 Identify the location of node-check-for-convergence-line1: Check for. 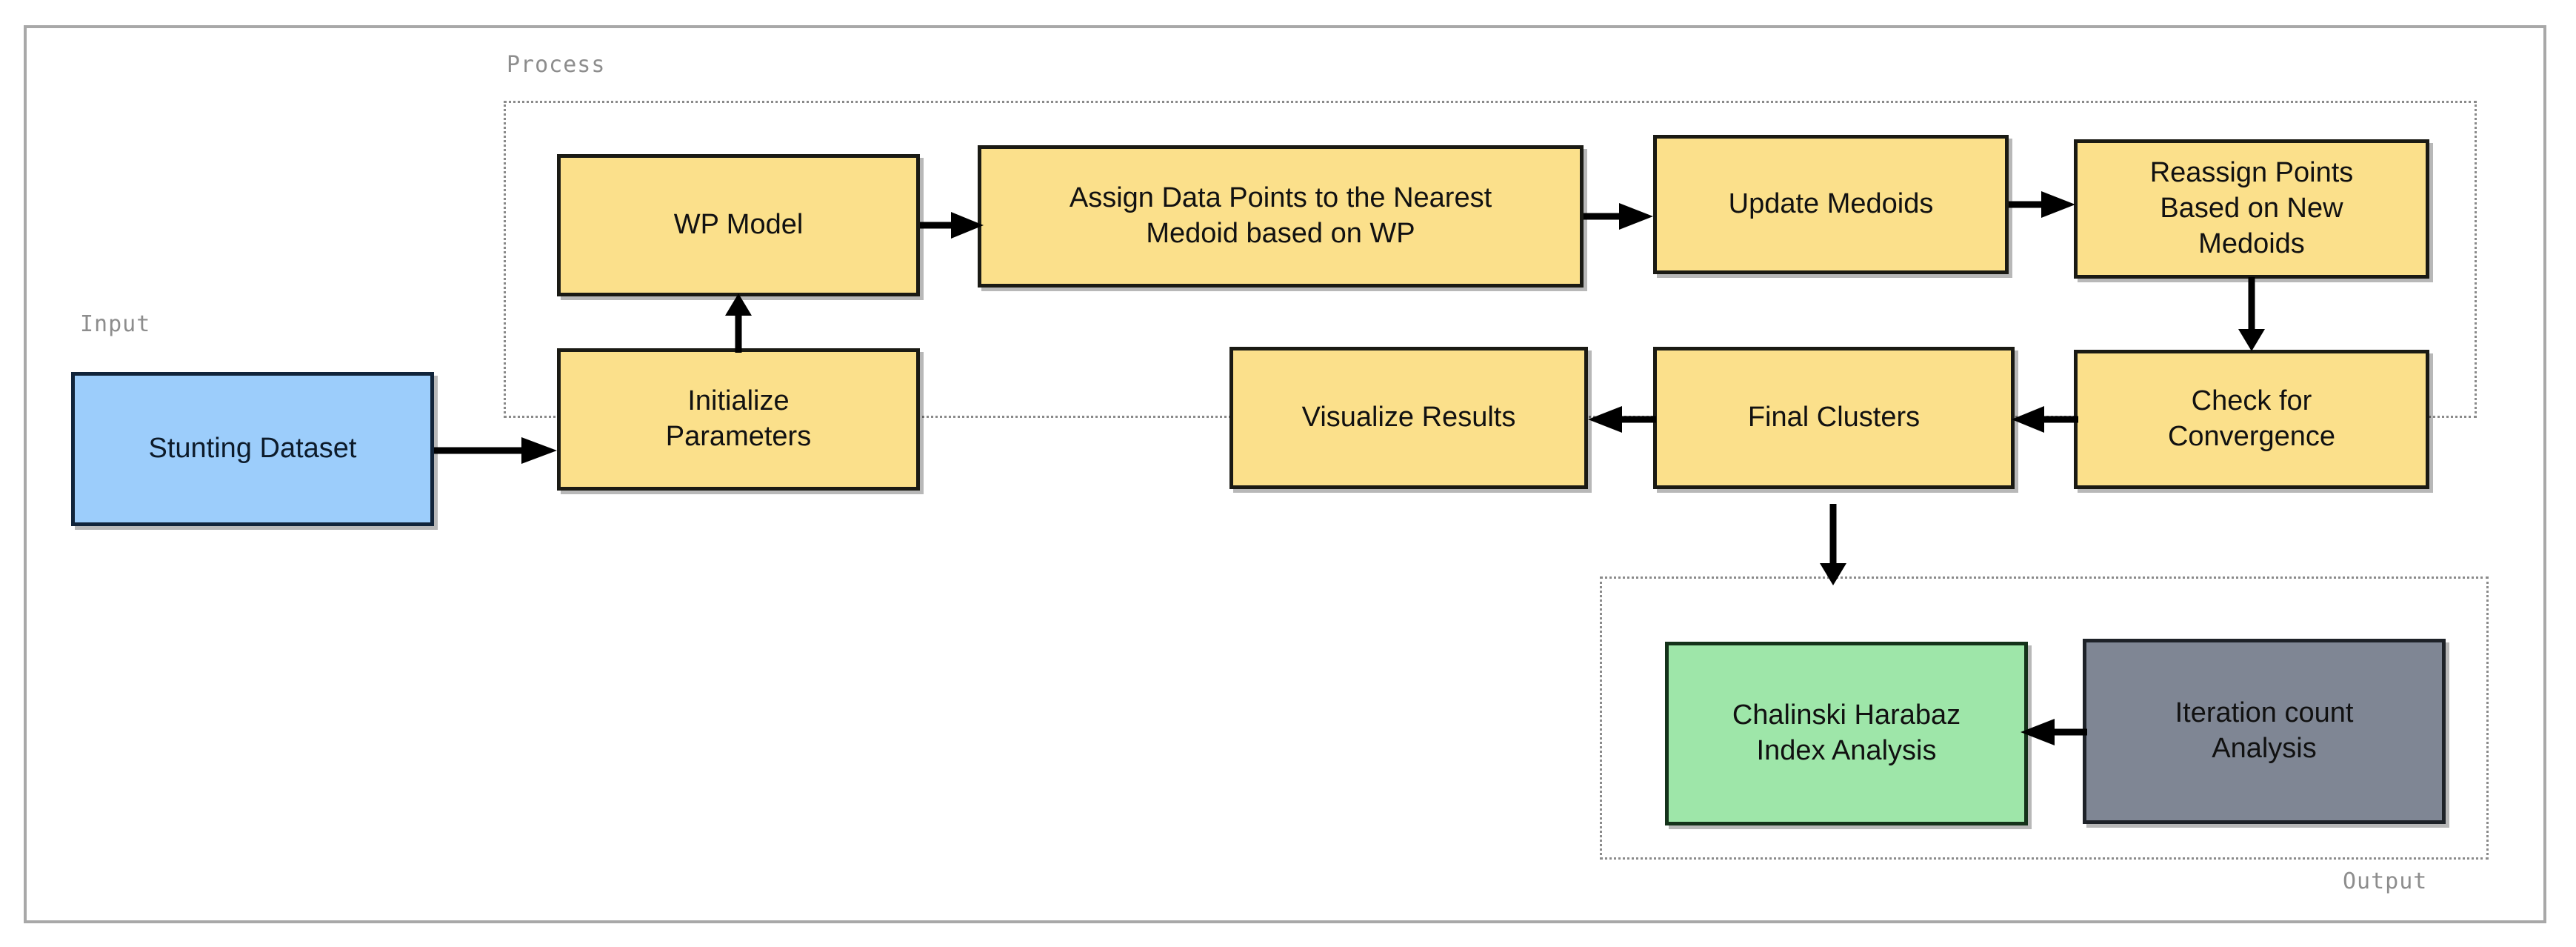
(2251, 401).